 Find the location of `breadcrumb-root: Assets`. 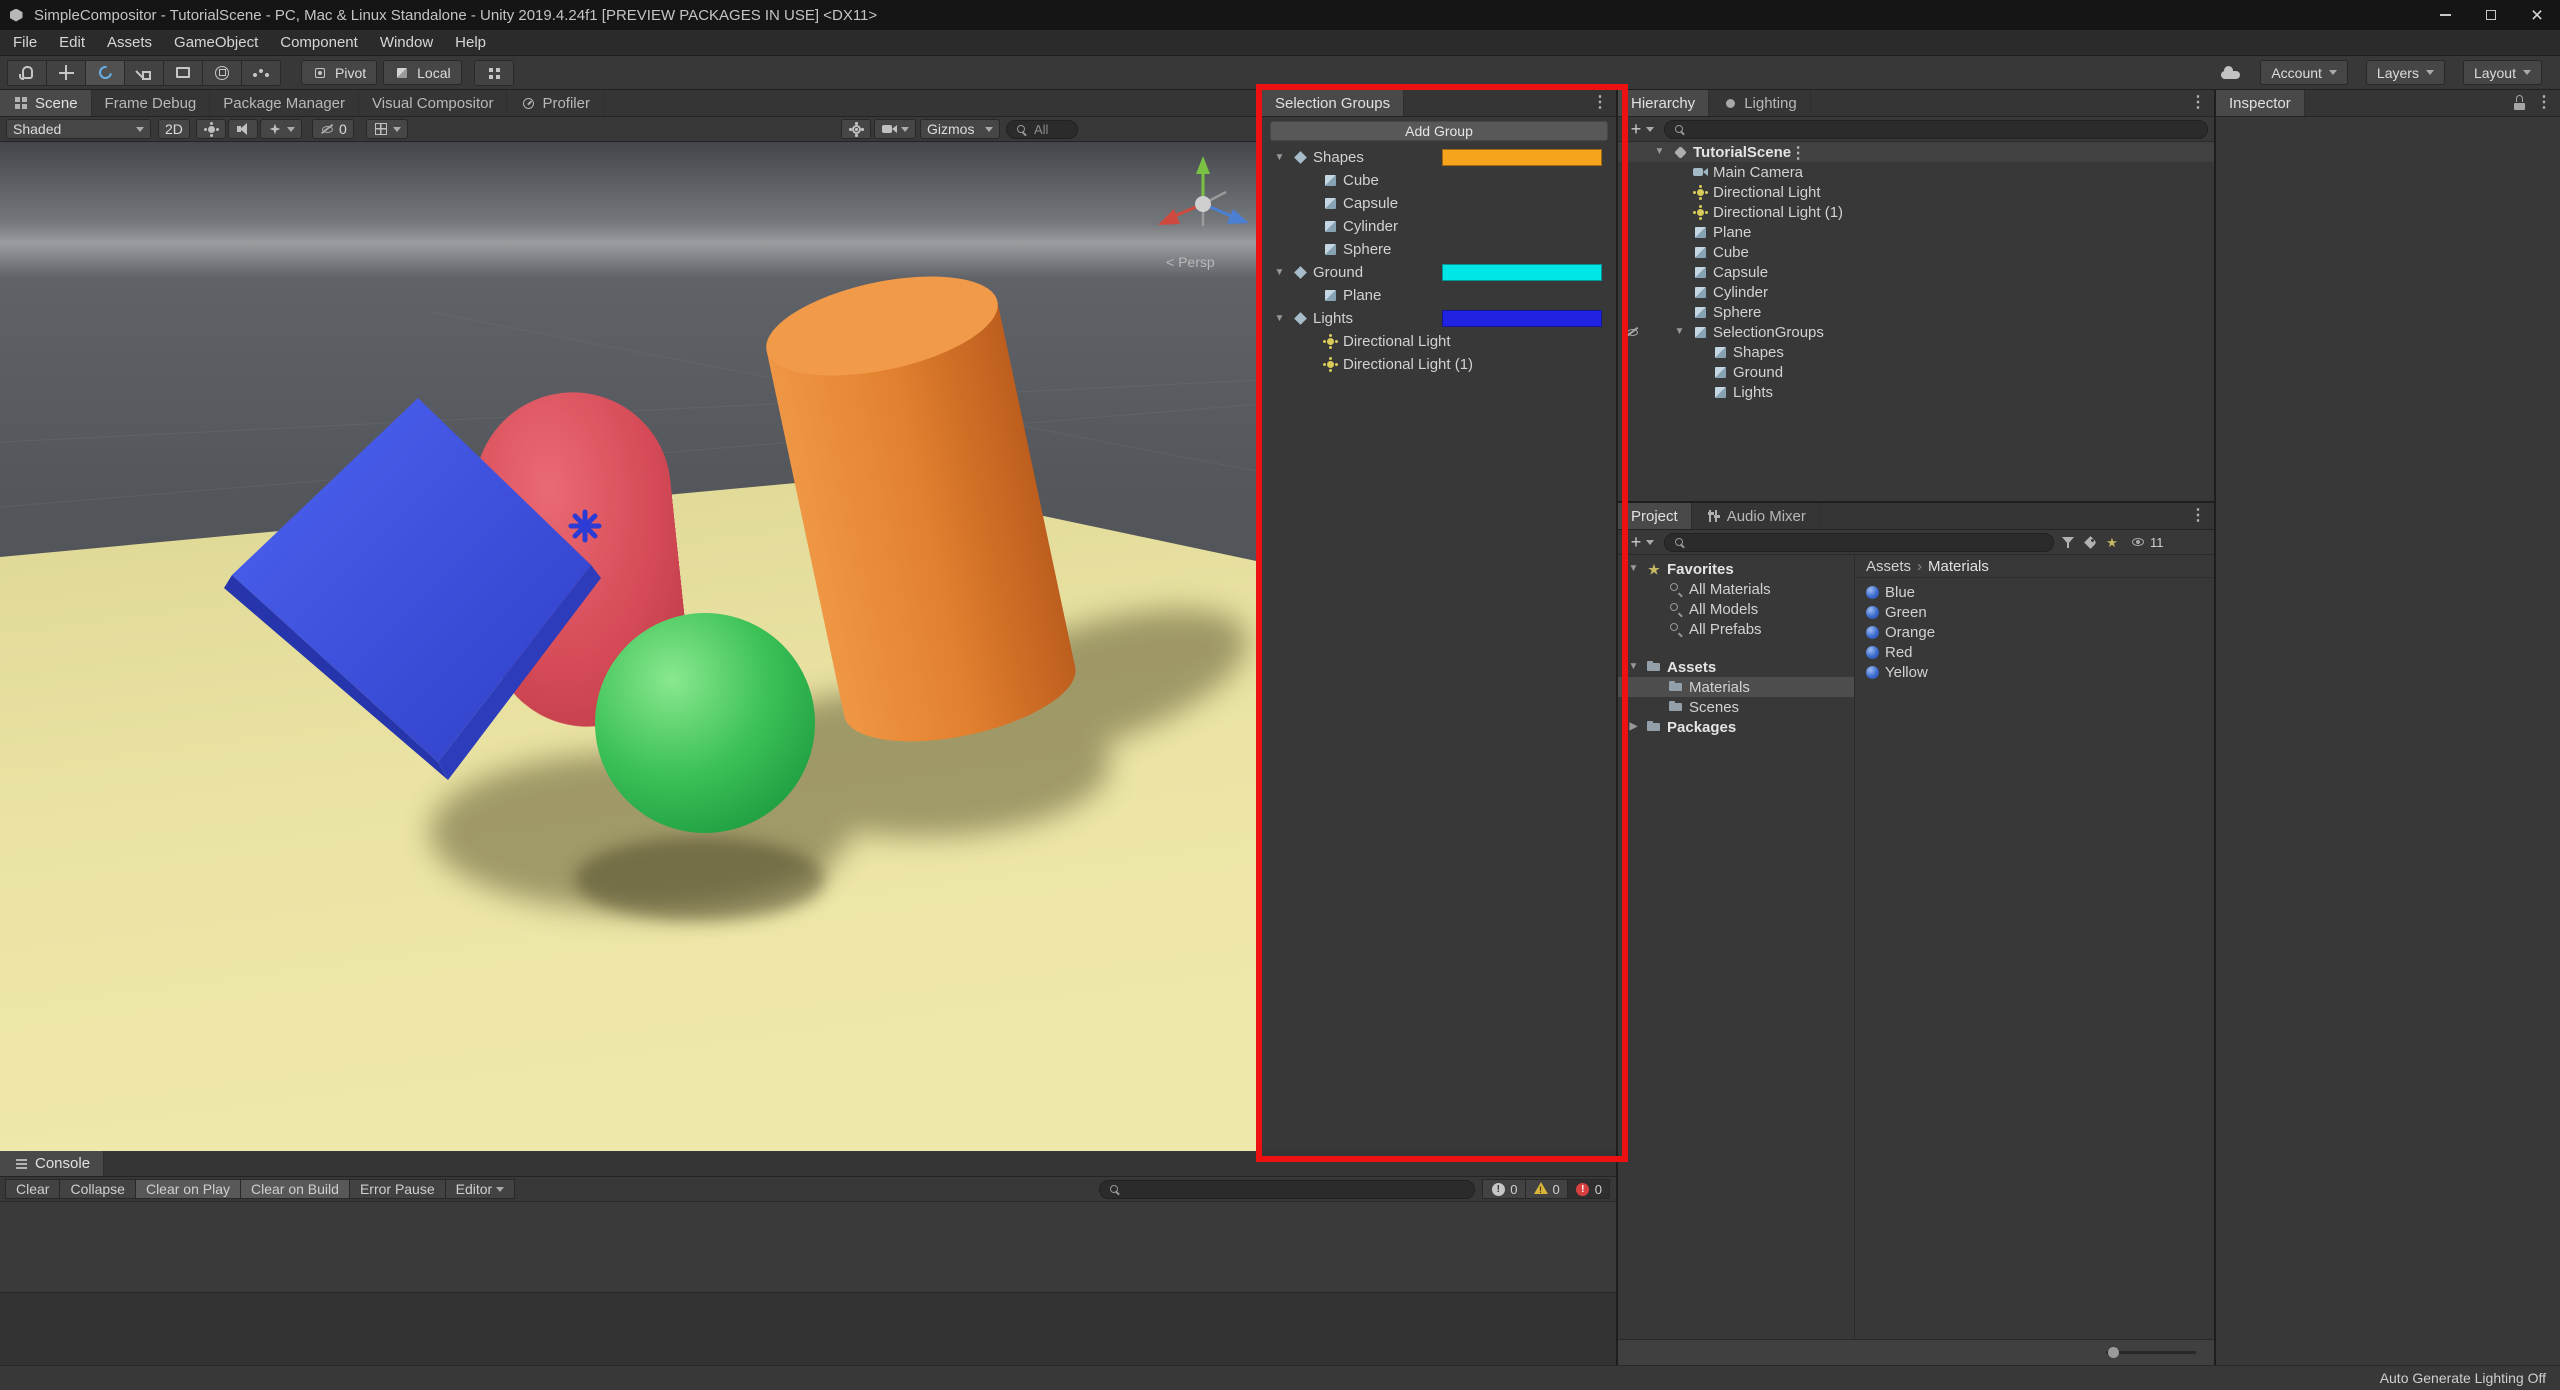

breadcrumb-root: Assets is located at coordinates (1888, 566).